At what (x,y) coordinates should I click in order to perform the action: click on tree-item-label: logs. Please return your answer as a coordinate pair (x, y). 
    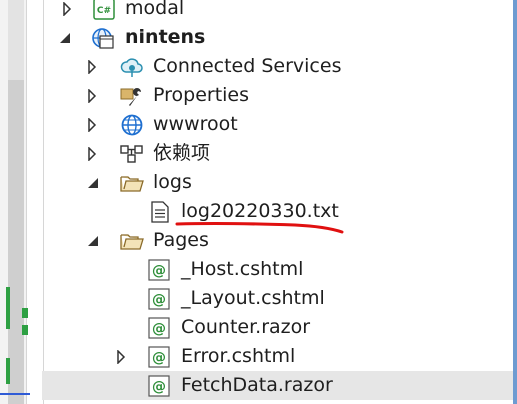
    Looking at the image, I should click on (172, 182).